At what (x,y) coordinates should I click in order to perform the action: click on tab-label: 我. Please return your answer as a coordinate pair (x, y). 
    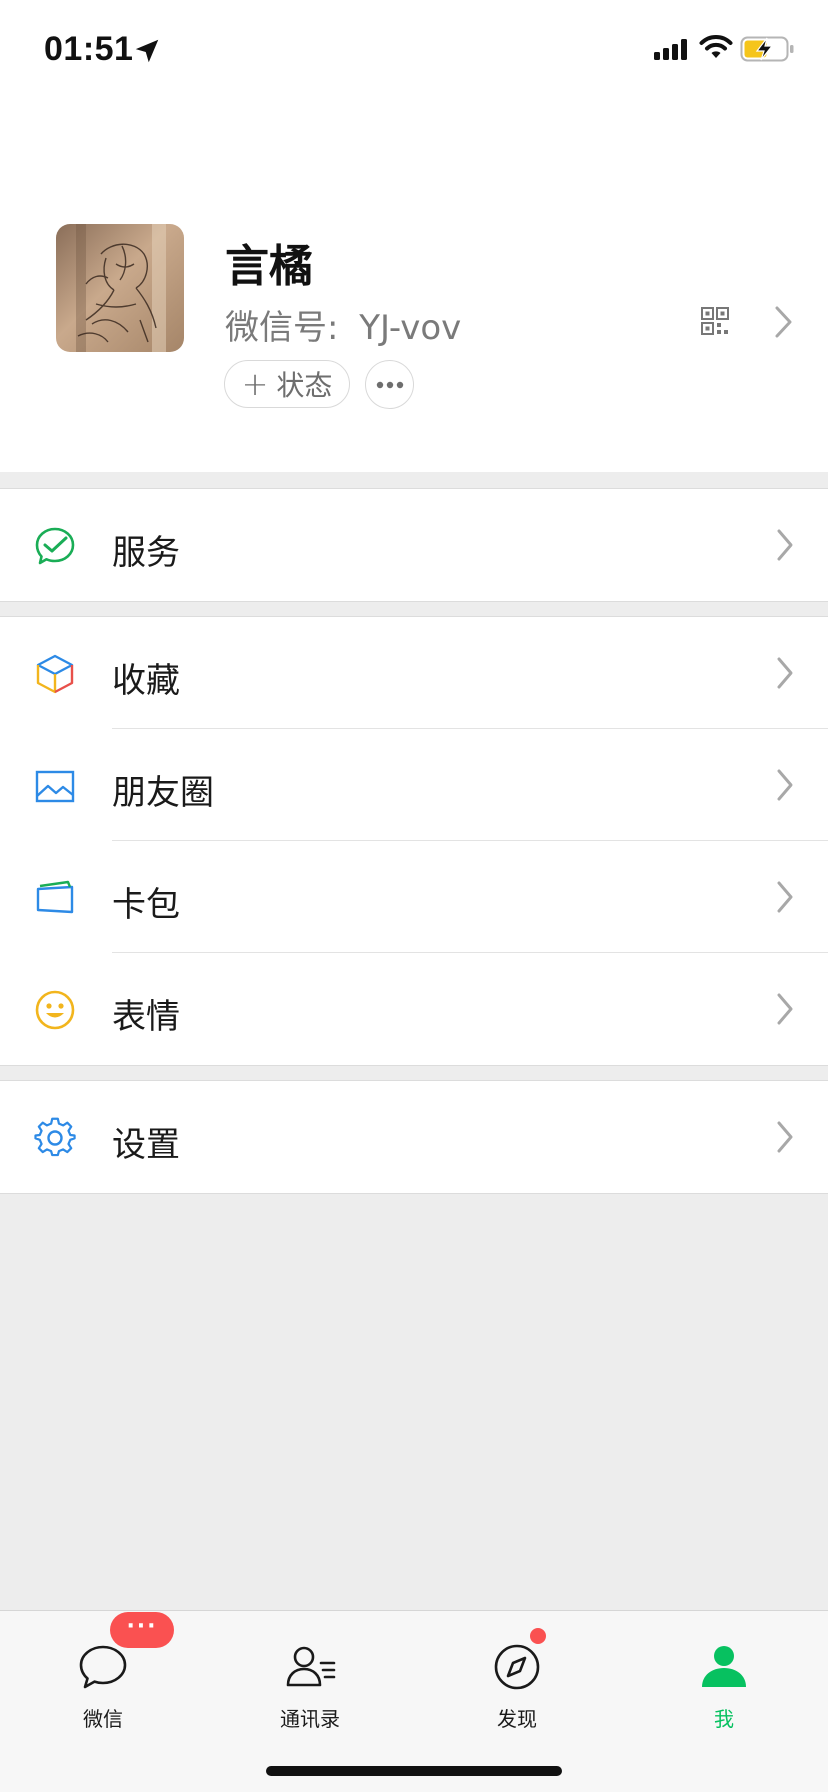
    Looking at the image, I should click on (724, 1719).